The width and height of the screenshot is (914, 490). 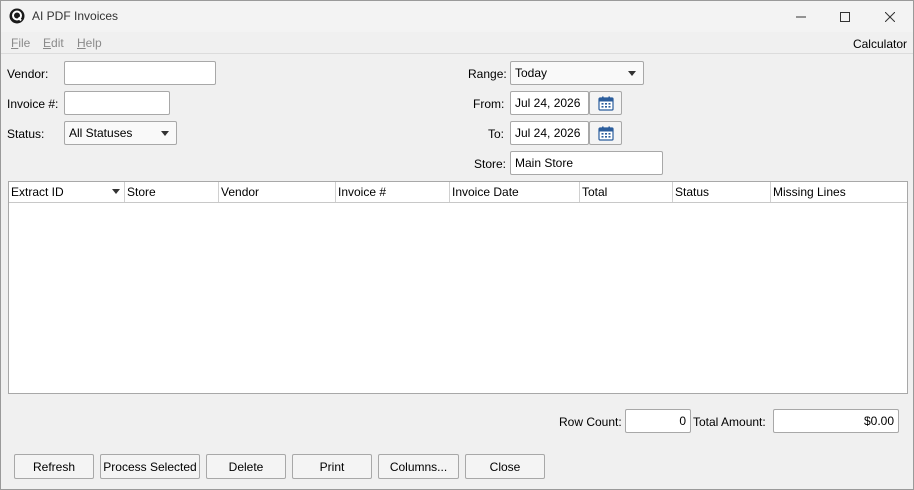 I want to click on menu-edit-mnemonic: E, so click(x=47, y=43).